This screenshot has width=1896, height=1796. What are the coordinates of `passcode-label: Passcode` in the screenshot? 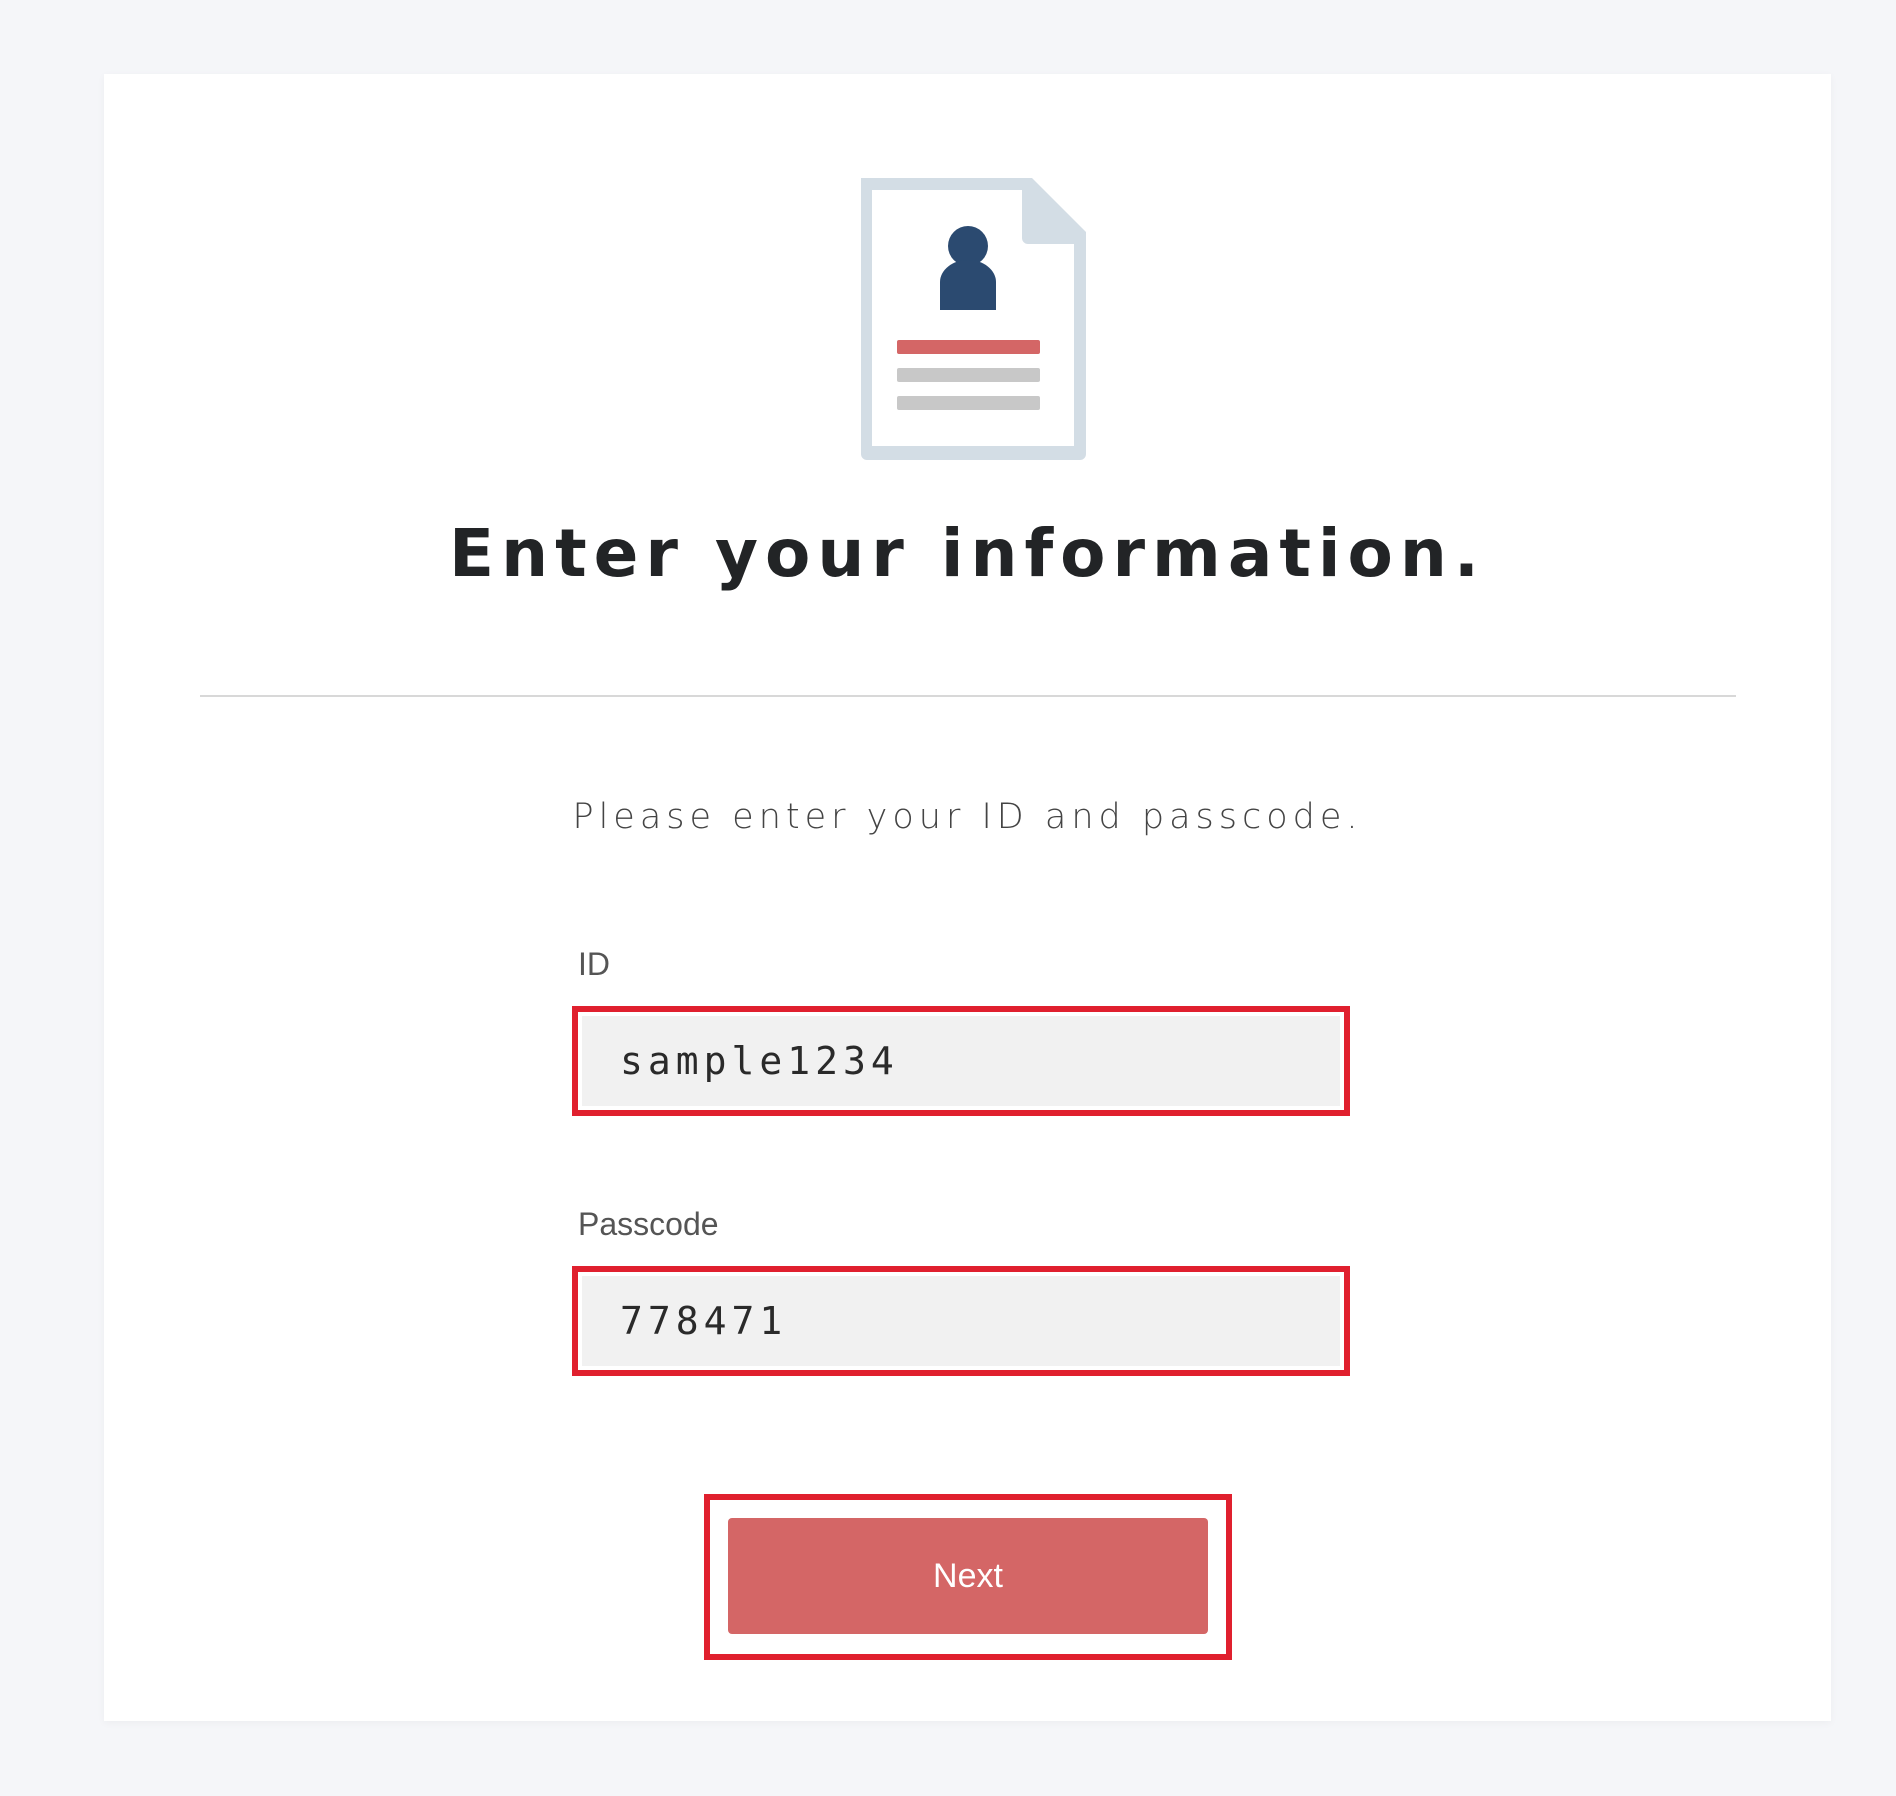 It's located at (648, 1224).